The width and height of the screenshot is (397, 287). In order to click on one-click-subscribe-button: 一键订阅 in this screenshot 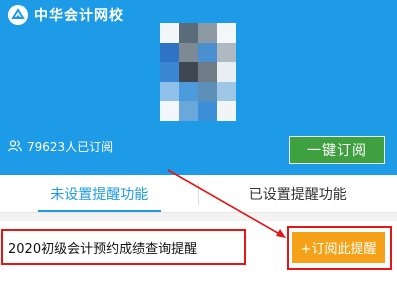, I will do `click(337, 150)`.